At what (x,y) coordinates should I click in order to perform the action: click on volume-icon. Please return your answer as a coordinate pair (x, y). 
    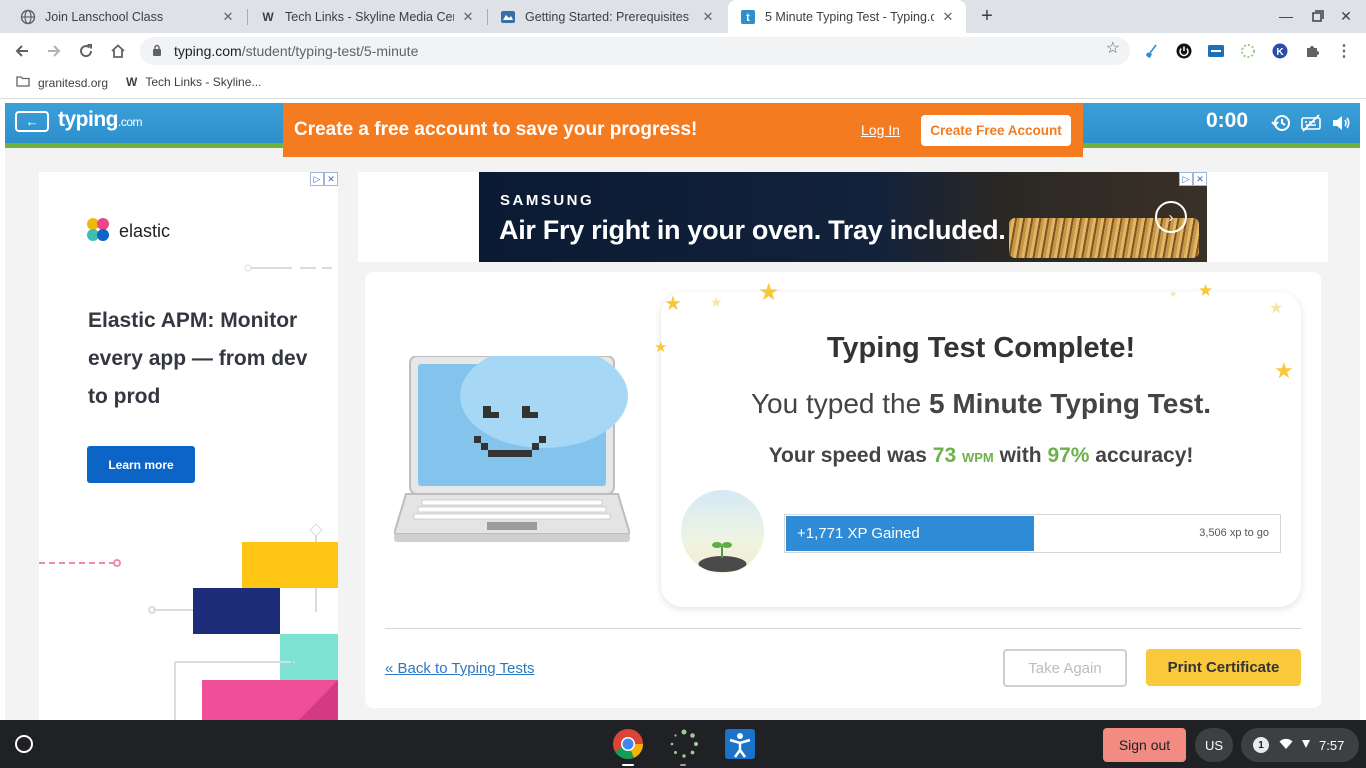
    Looking at the image, I should click on (1341, 123).